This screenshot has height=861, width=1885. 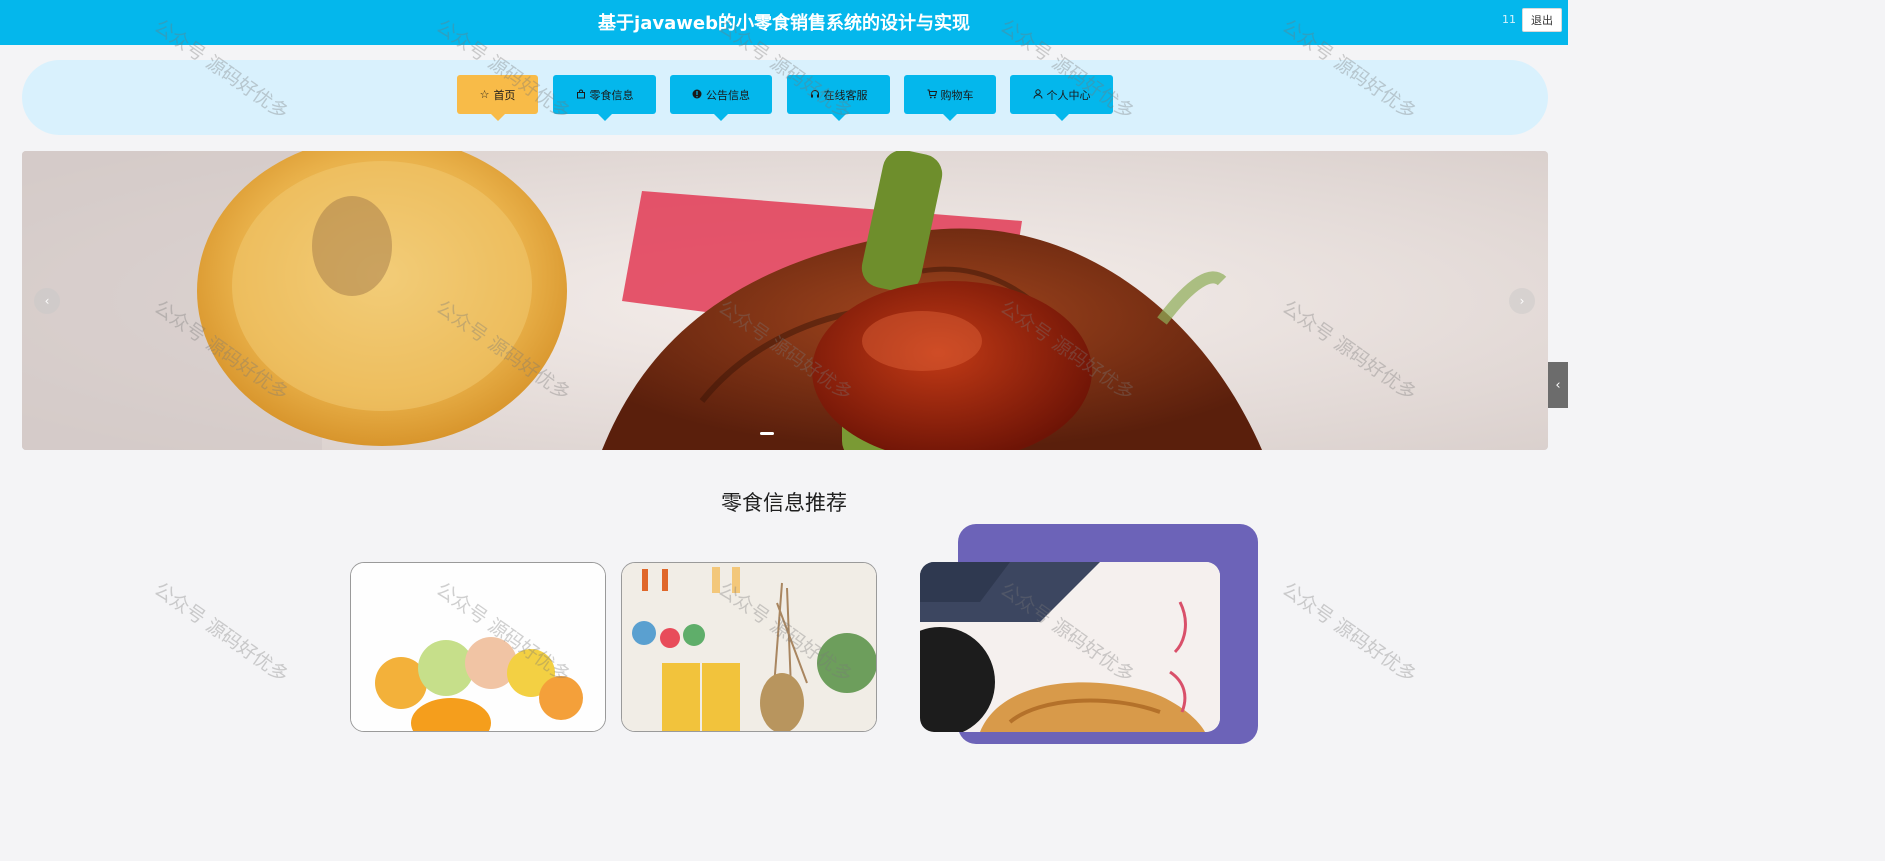 I want to click on nav-item-home: ☆ 首页, so click(x=497, y=98).